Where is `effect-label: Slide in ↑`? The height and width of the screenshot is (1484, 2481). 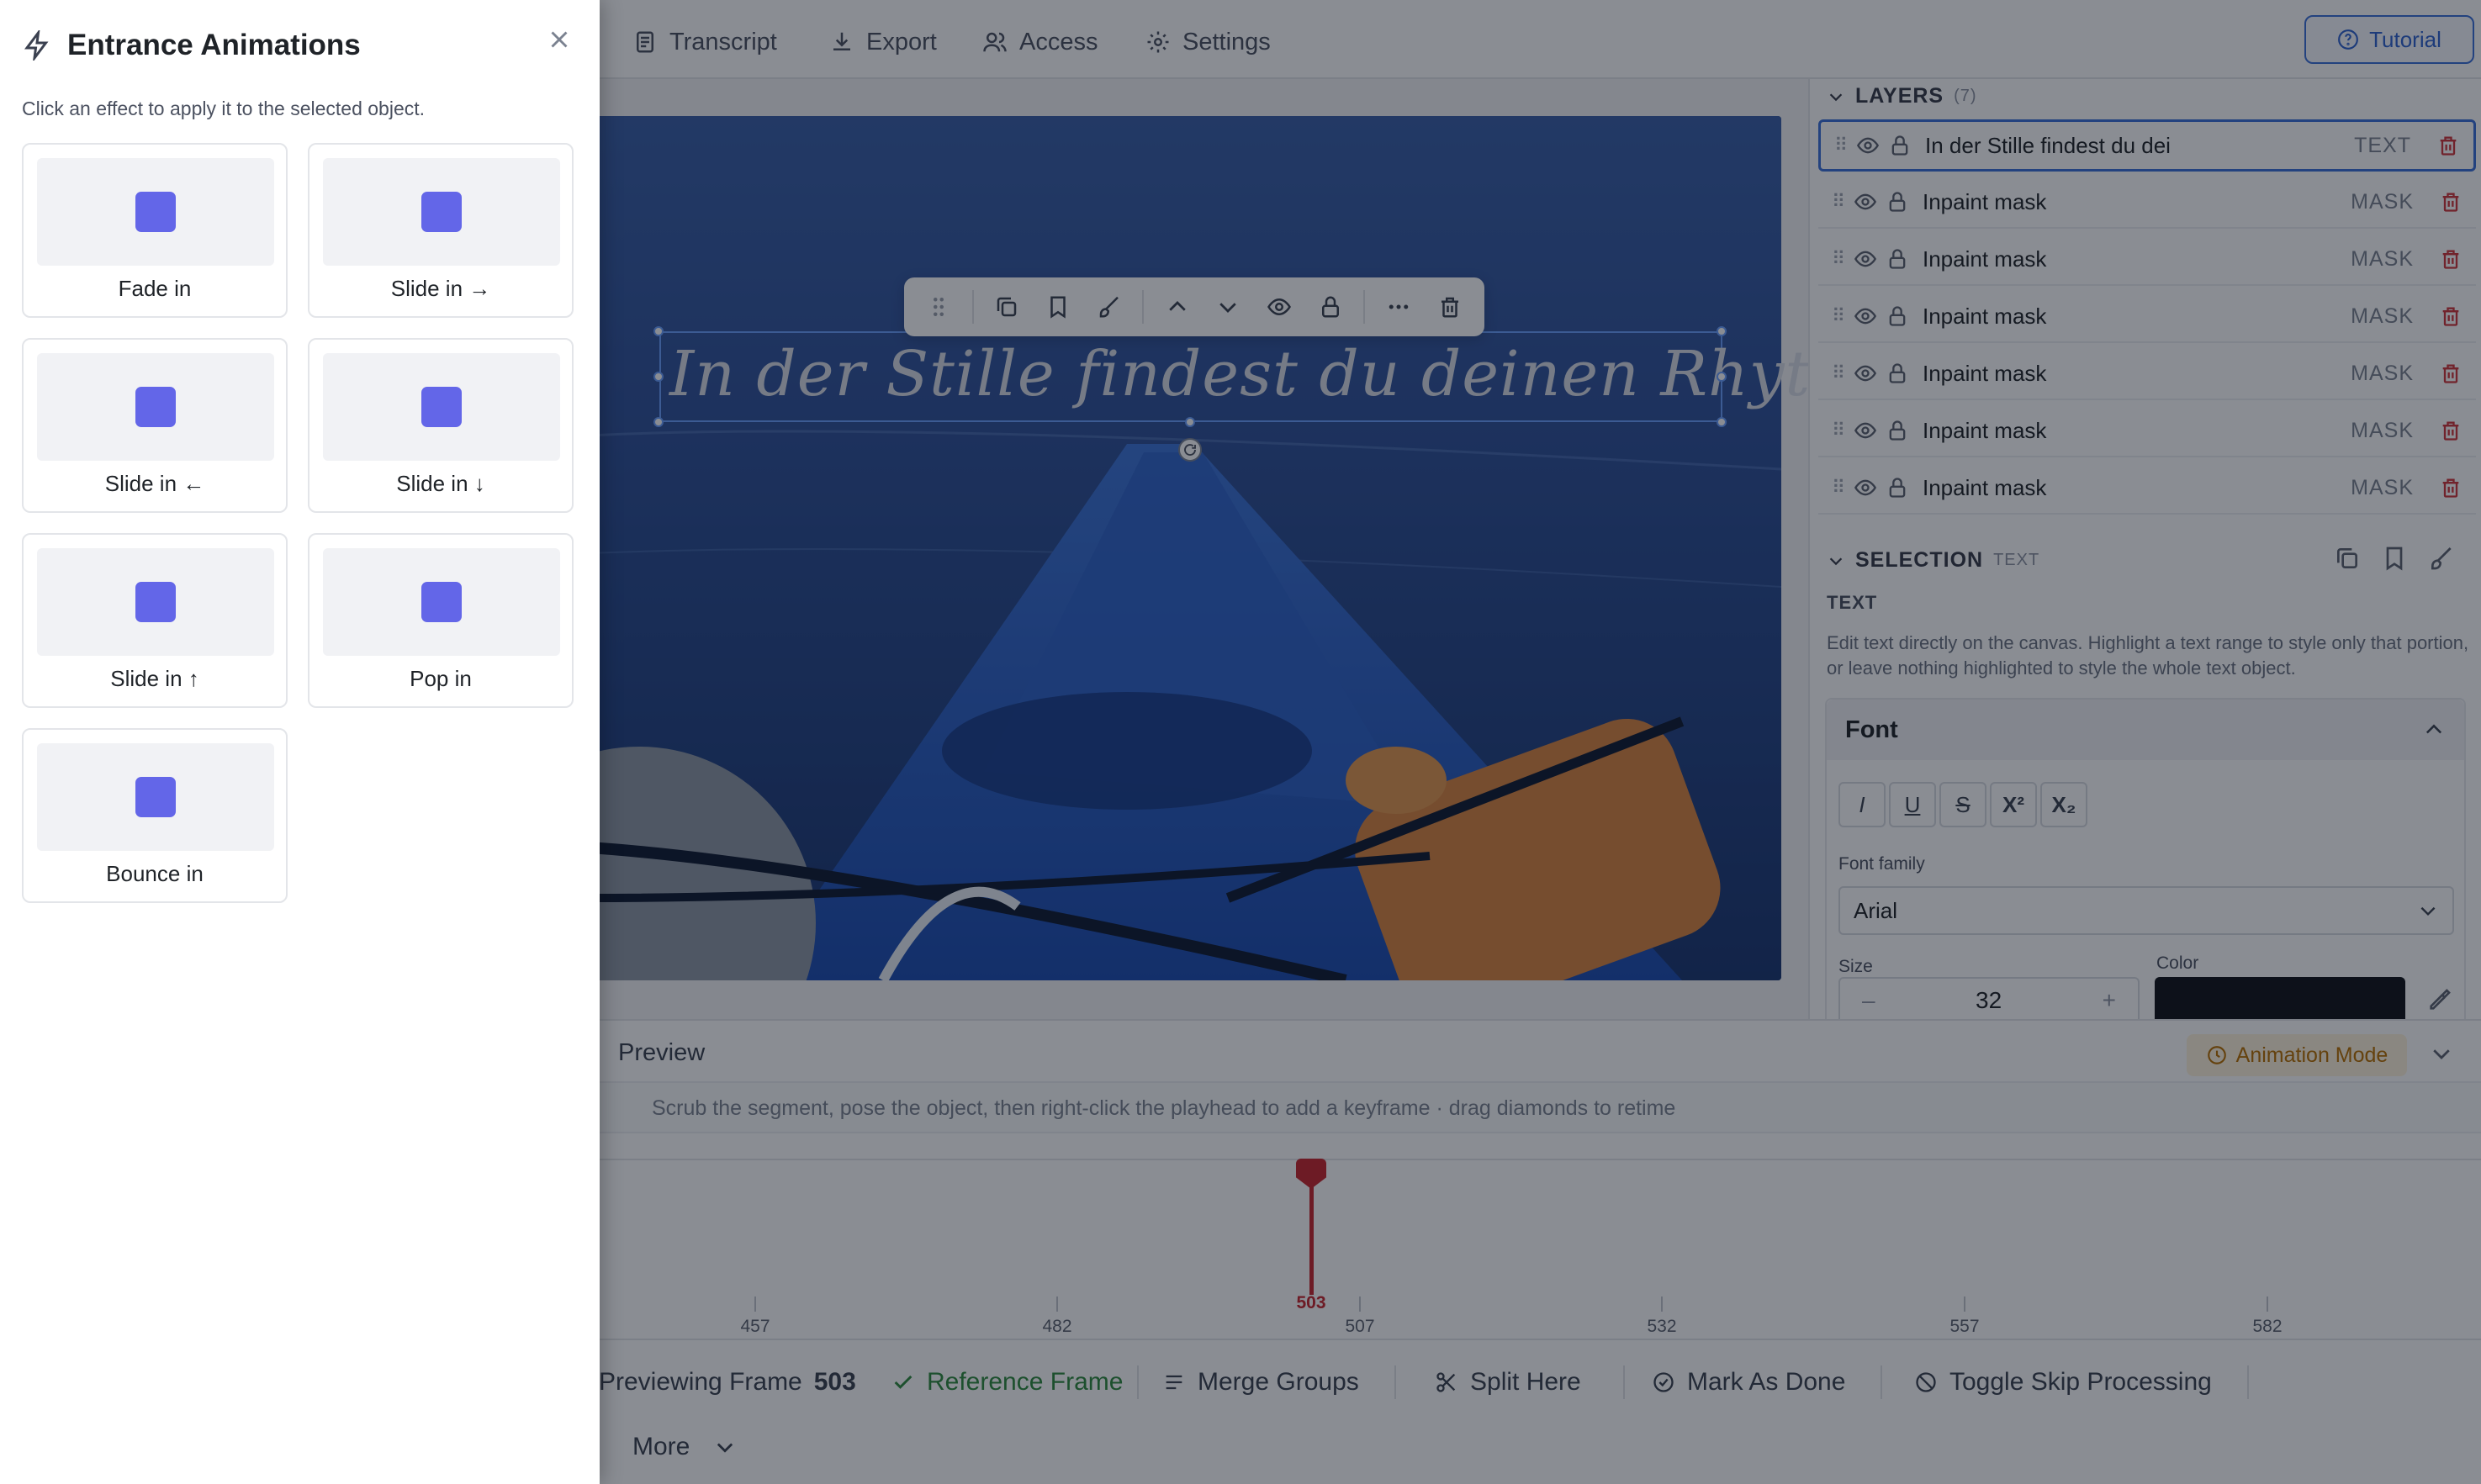
effect-label: Slide in ↑ is located at coordinates (154, 678).